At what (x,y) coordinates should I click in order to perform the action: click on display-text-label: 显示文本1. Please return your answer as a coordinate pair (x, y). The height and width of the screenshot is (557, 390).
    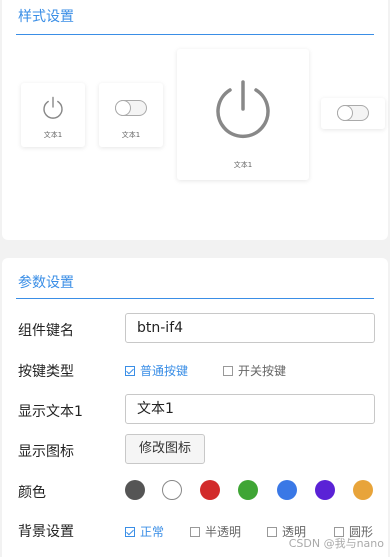
    Looking at the image, I should click on (50, 412).